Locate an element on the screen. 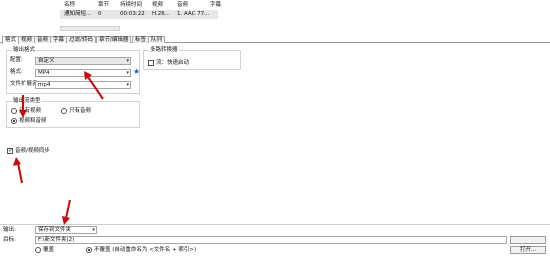 Image resolution: width=550 pixels, height=257 pixels. output-format-title: 输出格式 is located at coordinates (24, 50).